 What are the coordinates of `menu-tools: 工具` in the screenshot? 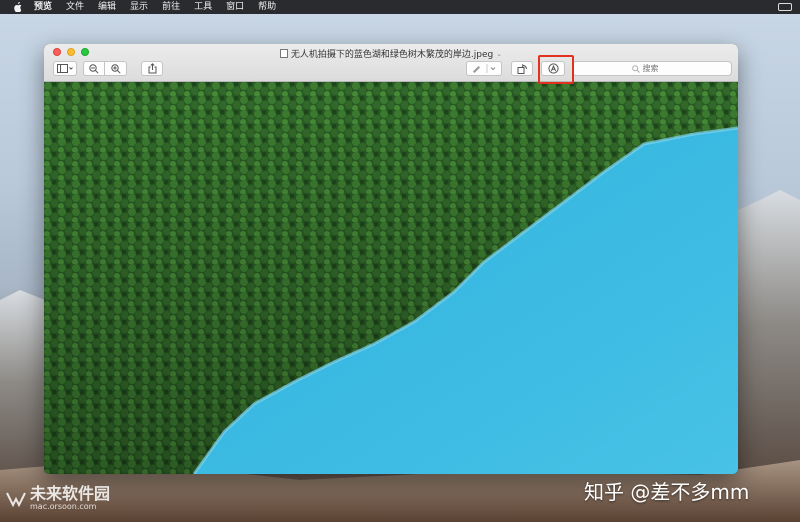 It's located at (203, 7).